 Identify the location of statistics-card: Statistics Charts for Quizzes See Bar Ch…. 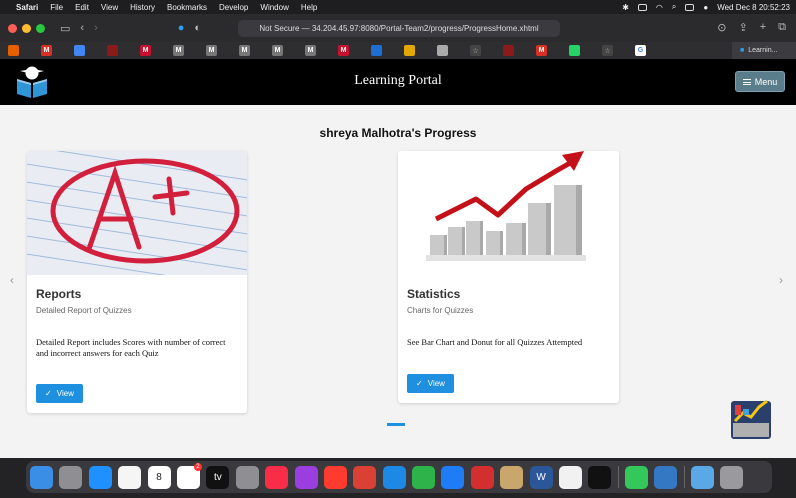
(508, 277).